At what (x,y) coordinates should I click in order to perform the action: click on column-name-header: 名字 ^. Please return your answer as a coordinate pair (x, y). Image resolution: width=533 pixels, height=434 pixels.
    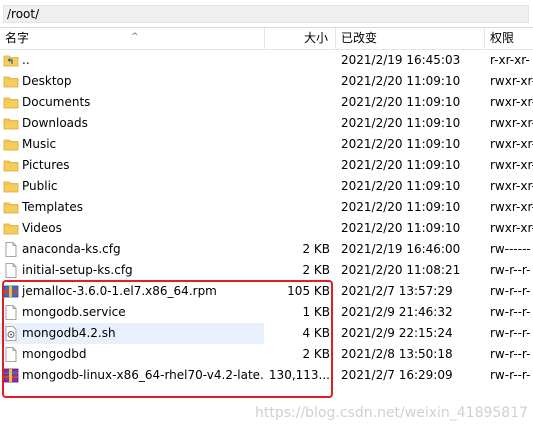
    Looking at the image, I should click on (134, 38).